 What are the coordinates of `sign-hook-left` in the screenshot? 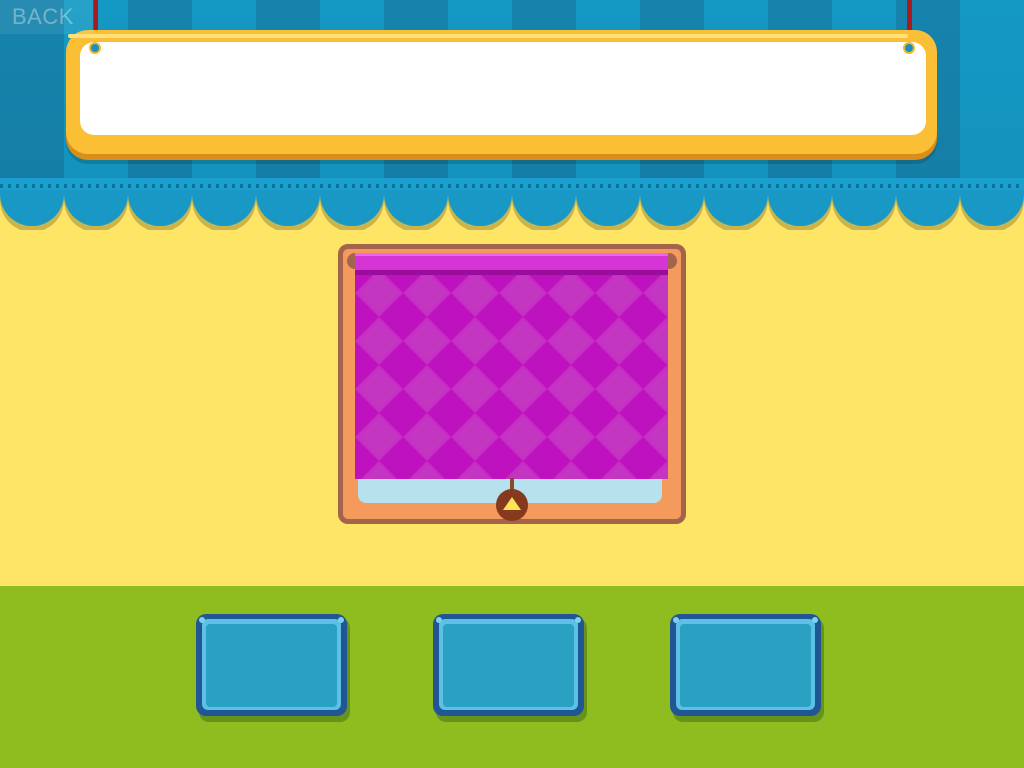 It's located at (95, 48).